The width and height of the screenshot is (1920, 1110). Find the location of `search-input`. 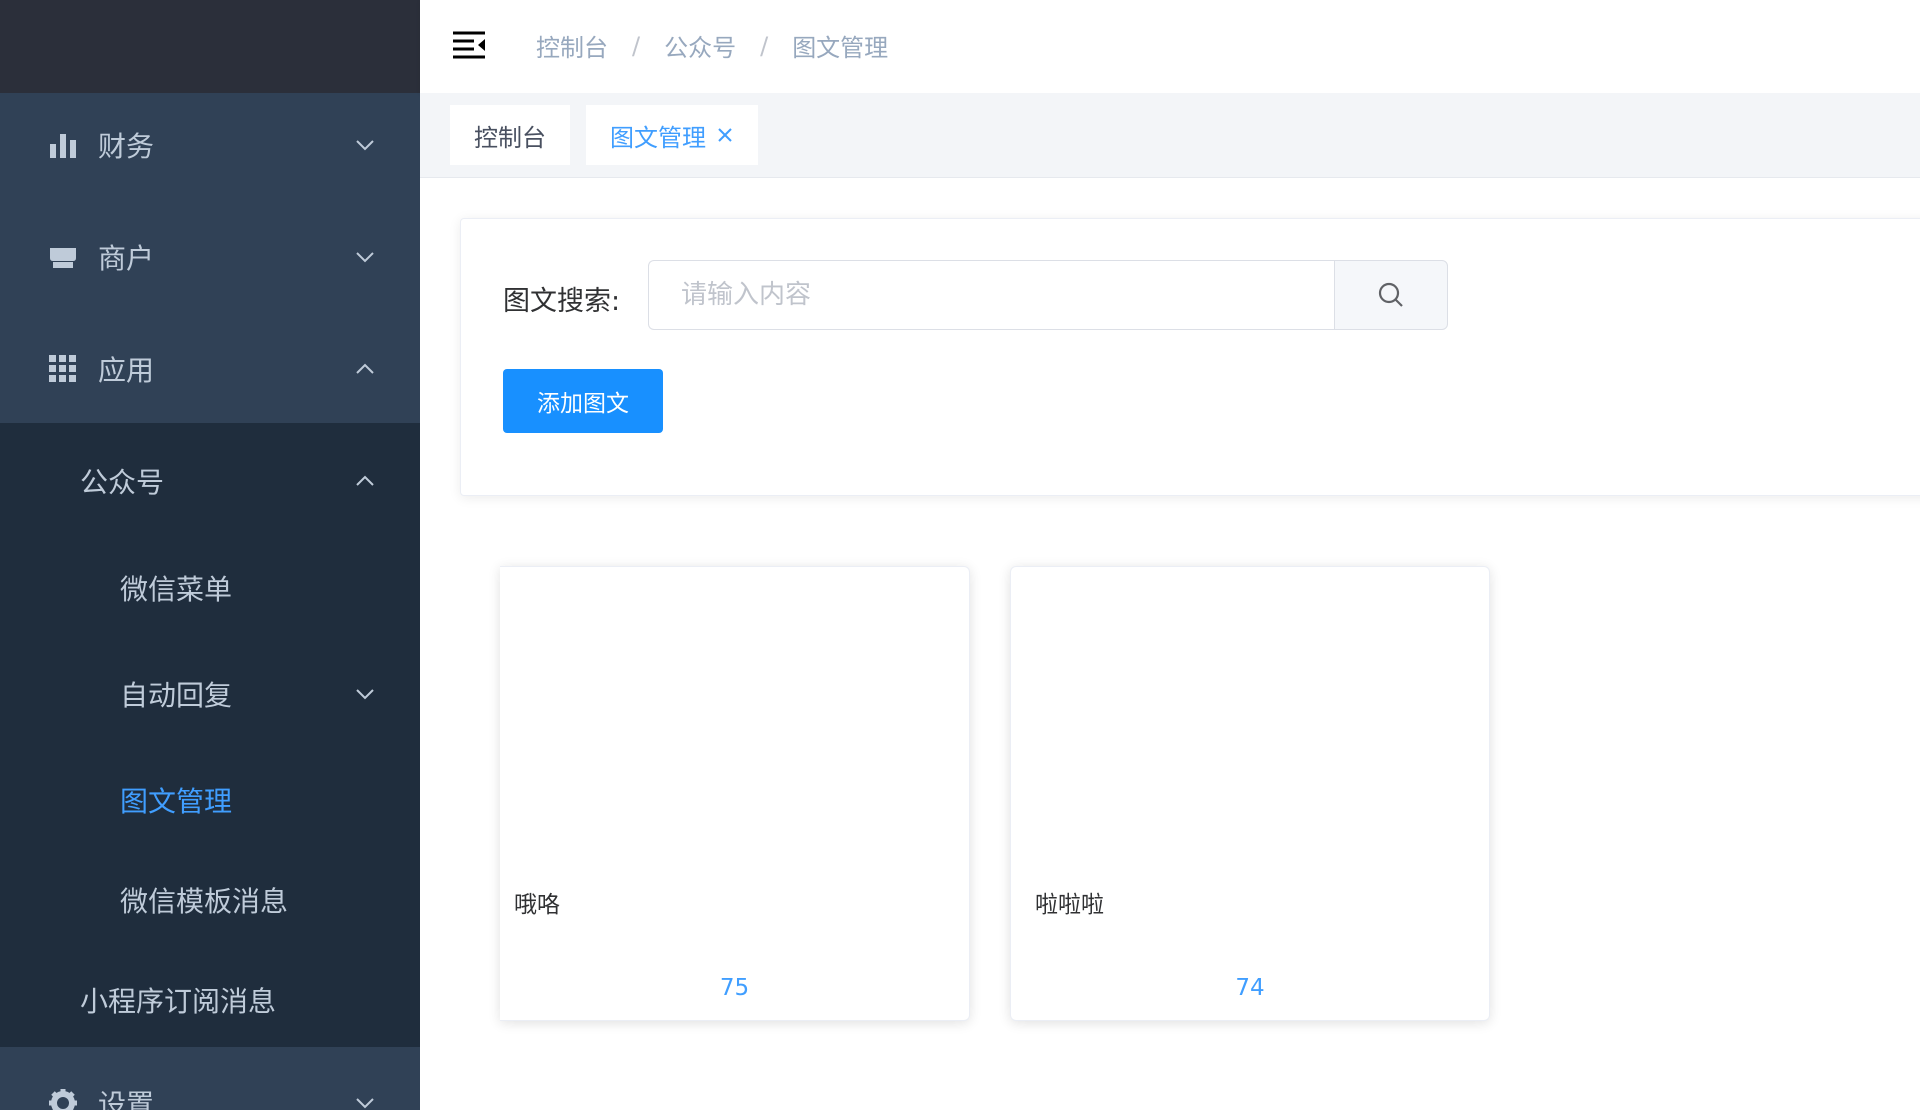

search-input is located at coordinates (991, 295).